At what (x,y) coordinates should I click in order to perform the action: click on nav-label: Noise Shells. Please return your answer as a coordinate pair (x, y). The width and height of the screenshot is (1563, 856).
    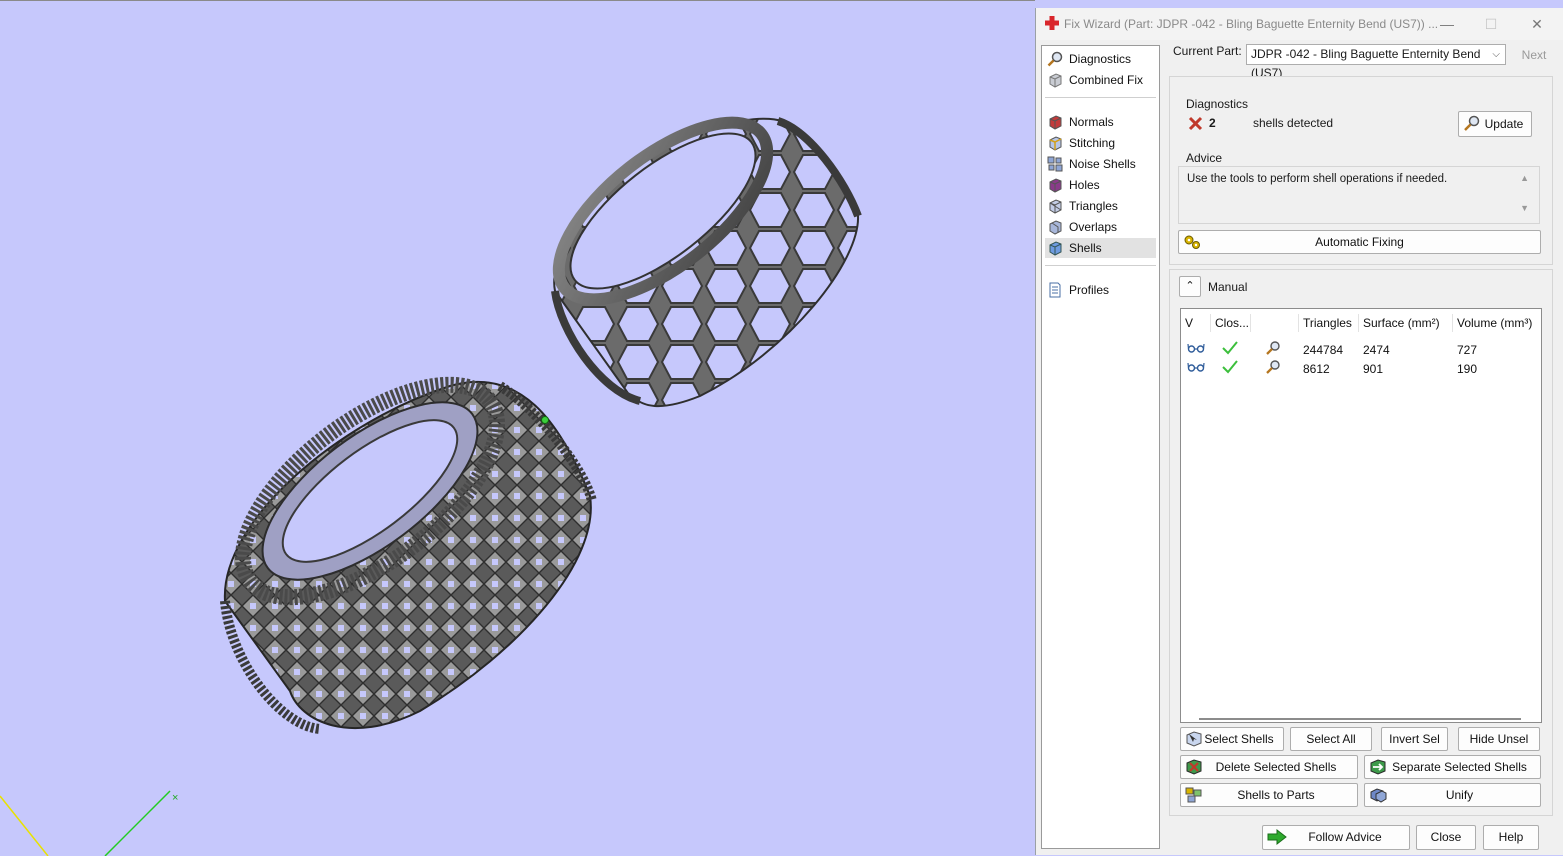
    Looking at the image, I should click on (1102, 164).